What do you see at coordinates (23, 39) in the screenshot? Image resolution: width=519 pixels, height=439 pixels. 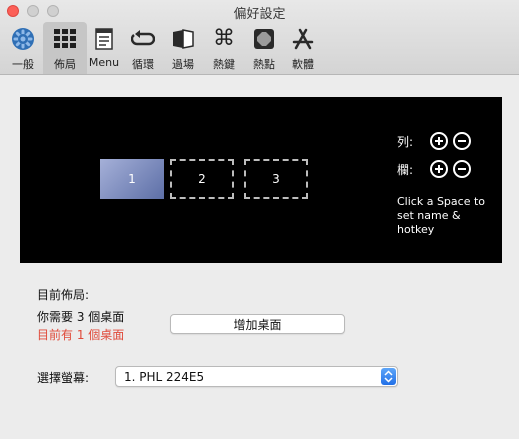 I see `gear-icon` at bounding box center [23, 39].